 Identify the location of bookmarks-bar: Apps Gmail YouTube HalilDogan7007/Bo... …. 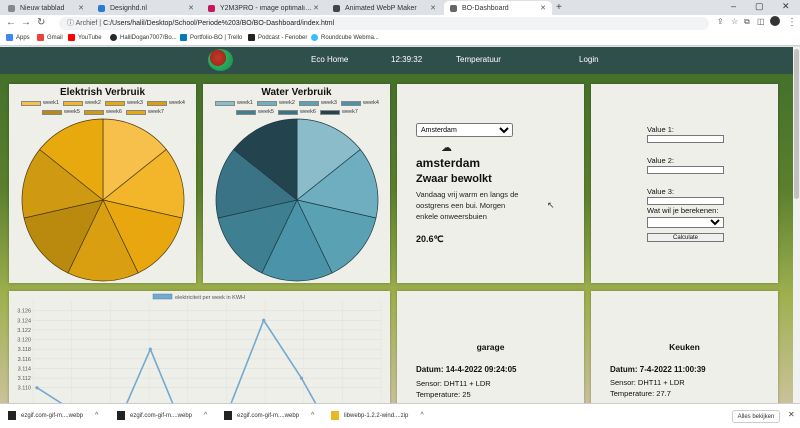
(400, 39).